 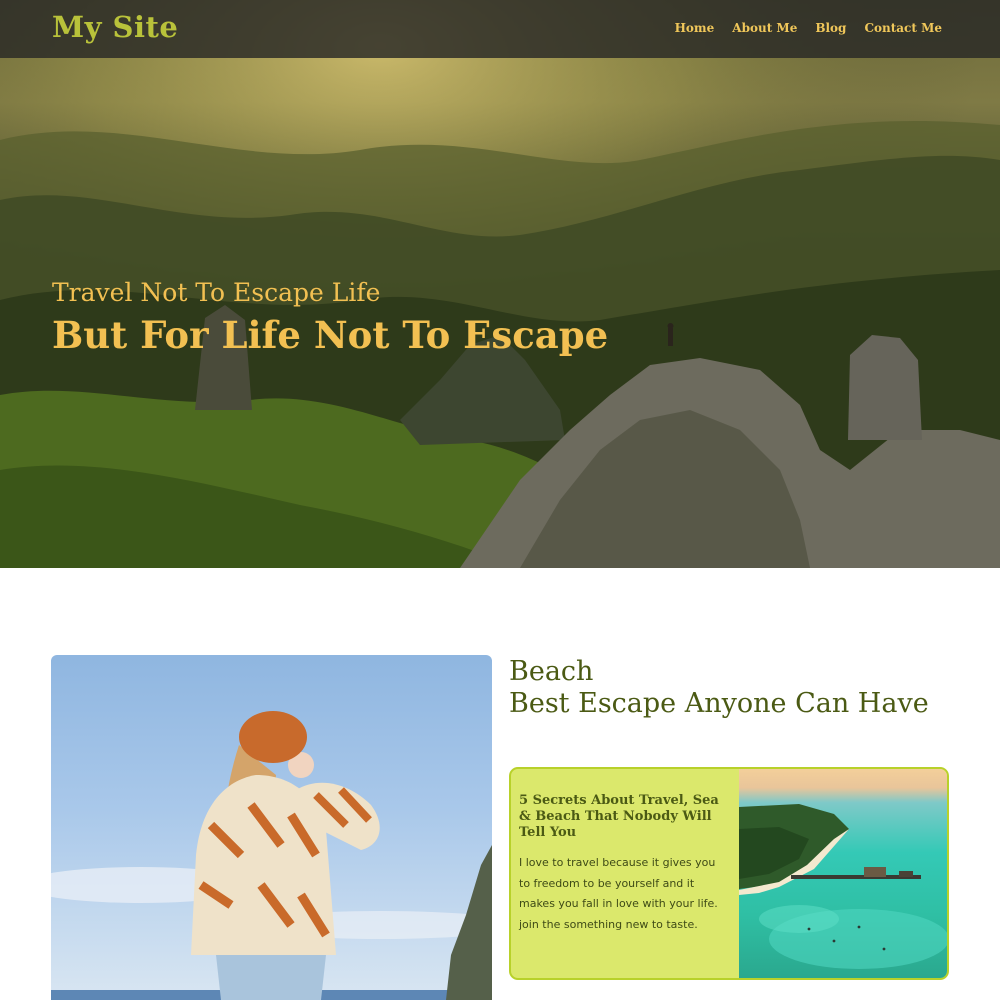 What do you see at coordinates (695, 28) in the screenshot?
I see `nav-home-link: Home` at bounding box center [695, 28].